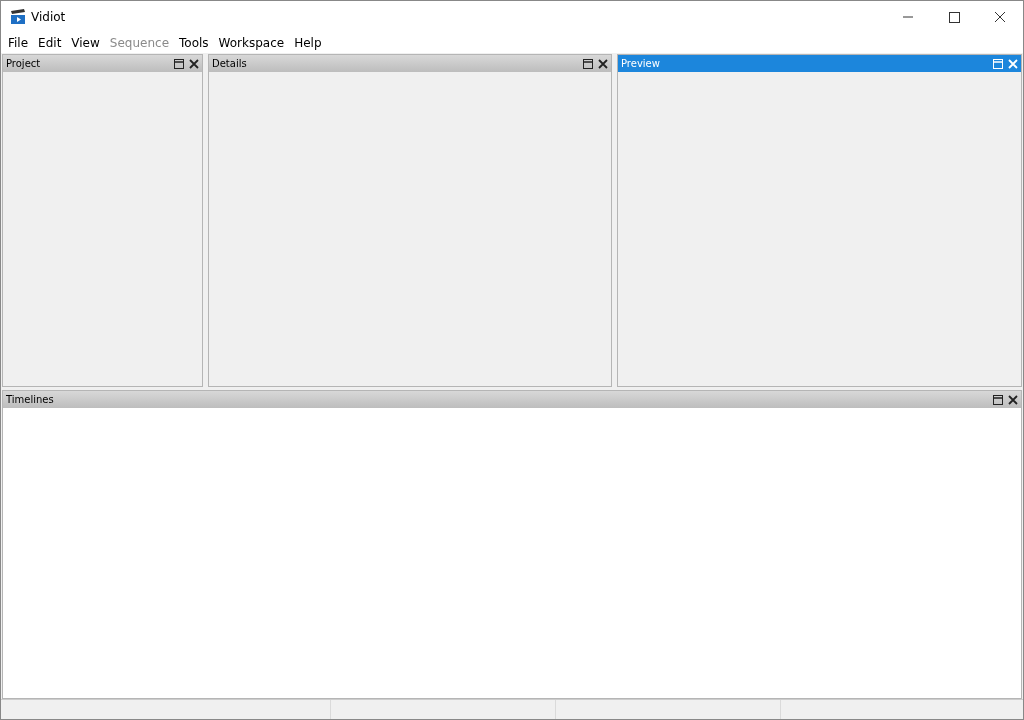  Describe the element at coordinates (85, 43) in the screenshot. I see `menu-item: View` at that location.